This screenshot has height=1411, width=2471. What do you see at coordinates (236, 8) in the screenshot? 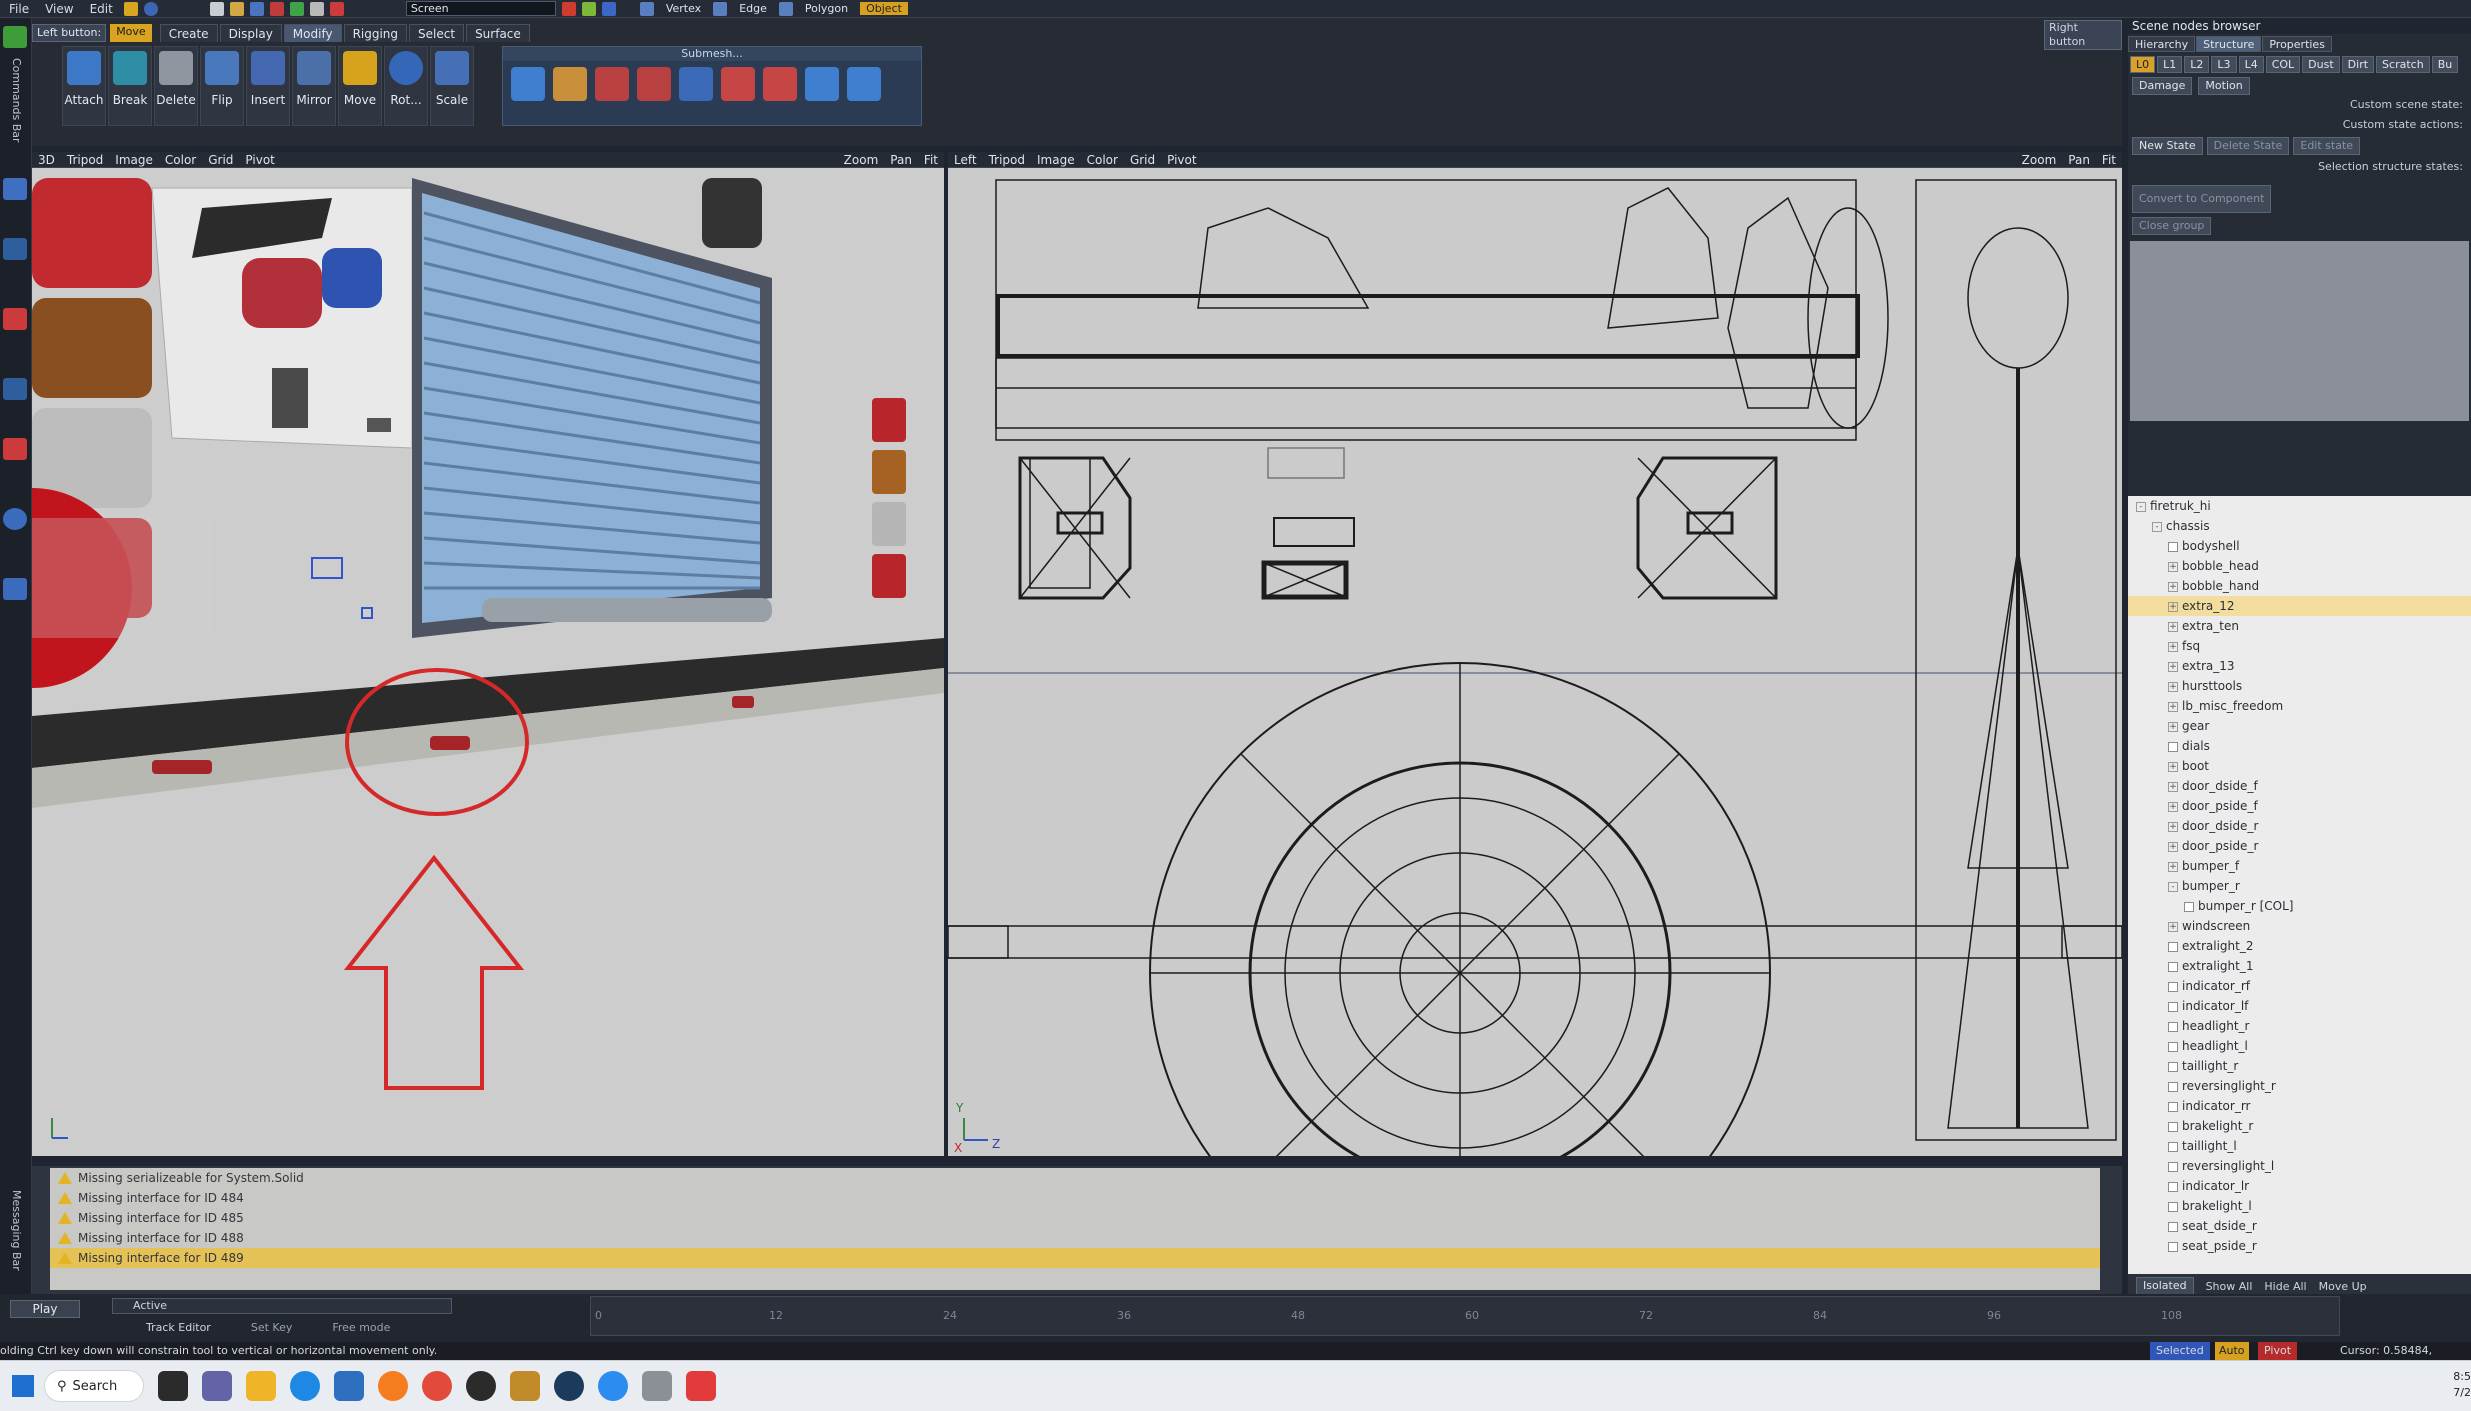
I see `open-file-icon` at bounding box center [236, 8].